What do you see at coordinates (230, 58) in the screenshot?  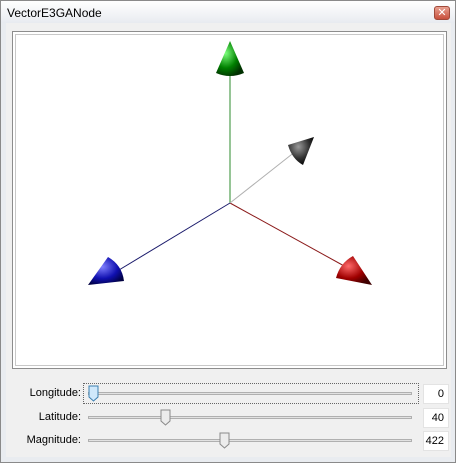 I see `y-axis-arrowhead` at bounding box center [230, 58].